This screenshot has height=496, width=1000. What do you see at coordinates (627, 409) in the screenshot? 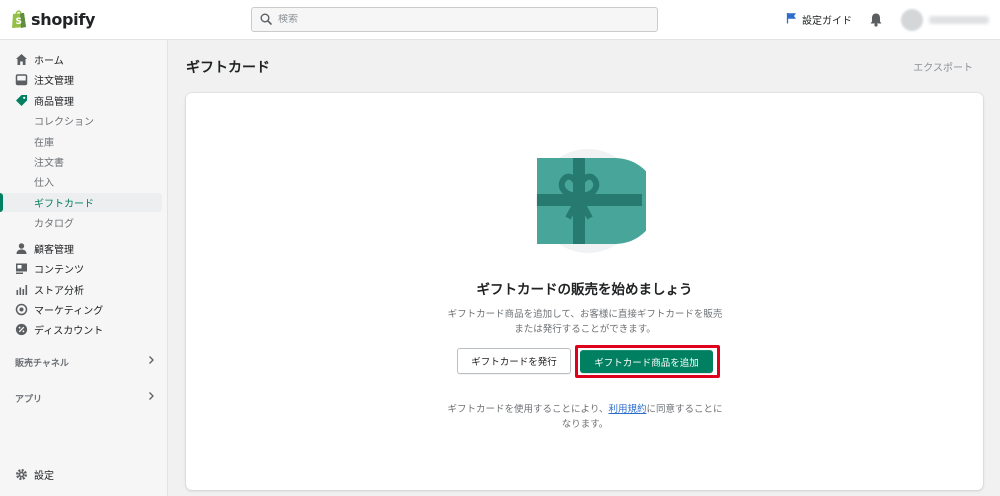
I see `terms-link: 利用規約` at bounding box center [627, 409].